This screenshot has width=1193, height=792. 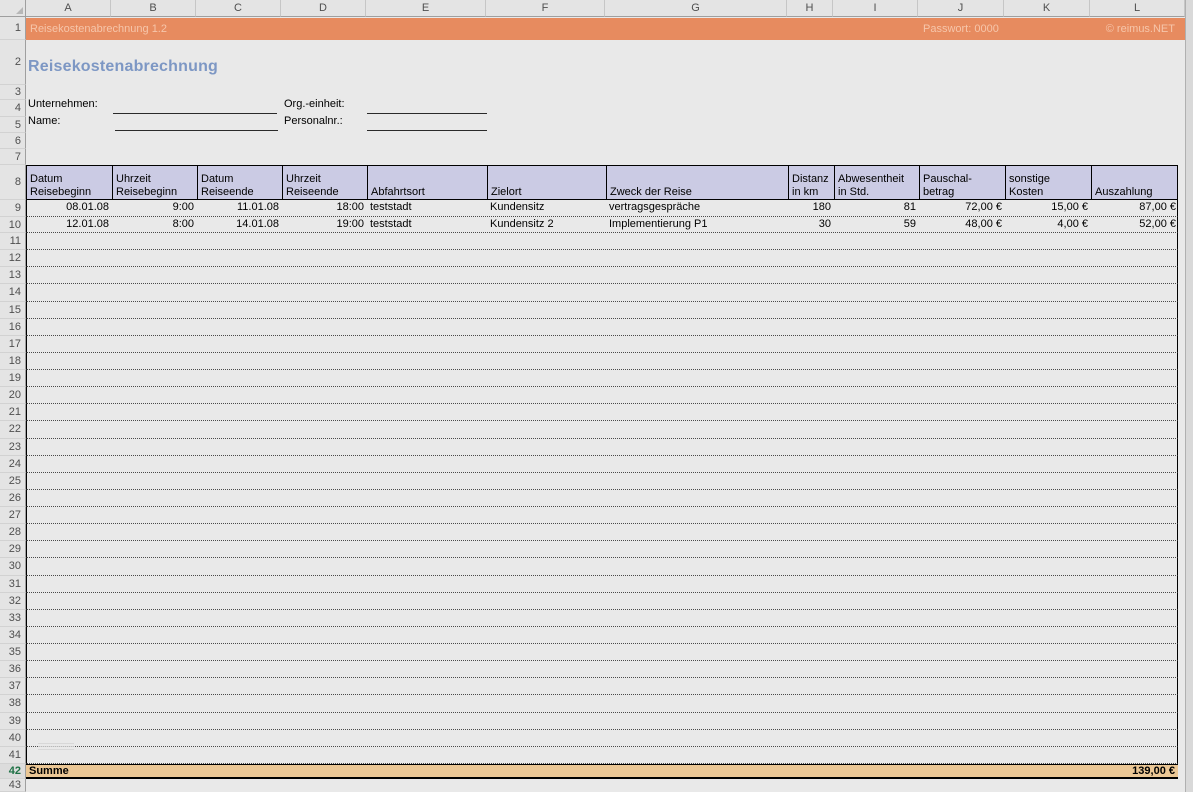 I want to click on cell-zweck-der-reise: Implementierung P1, so click(x=697, y=225).